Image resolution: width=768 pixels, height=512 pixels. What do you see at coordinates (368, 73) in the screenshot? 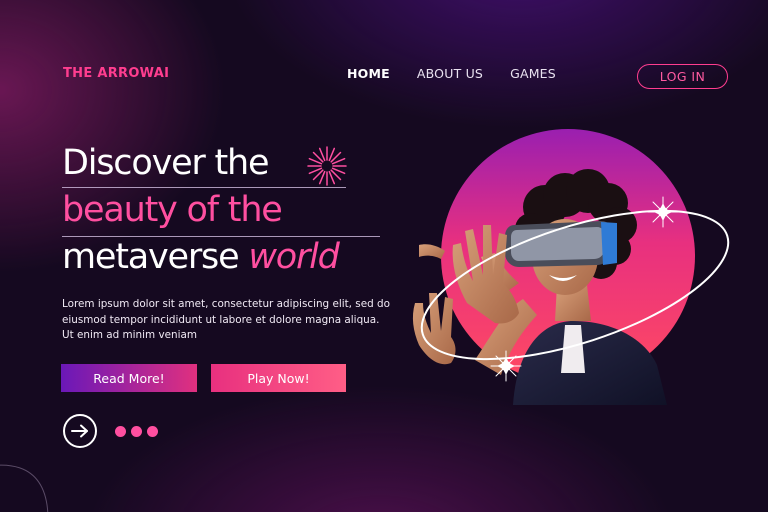
I see `nav-home-link: HOME` at bounding box center [368, 73].